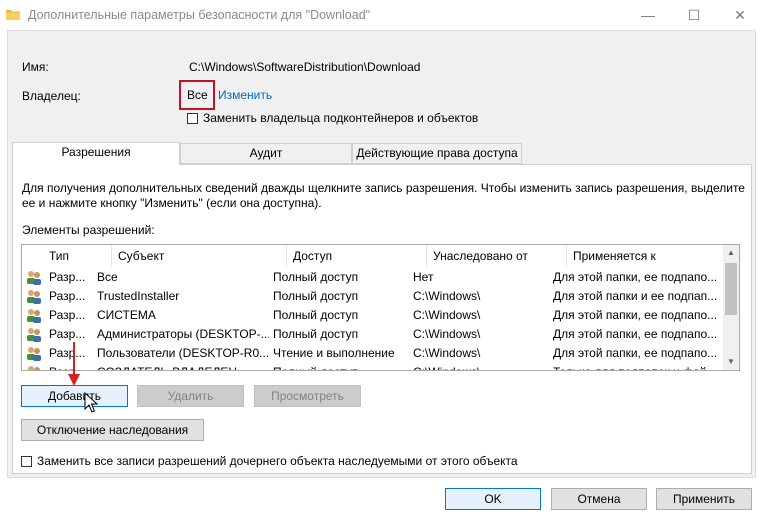 The width and height of the screenshot is (763, 518). Describe the element at coordinates (183, 366) in the screenshot. I see `row-subject: СОЗДАТЕЛЬ-ВЛАДЕЛЕЦ` at that location.